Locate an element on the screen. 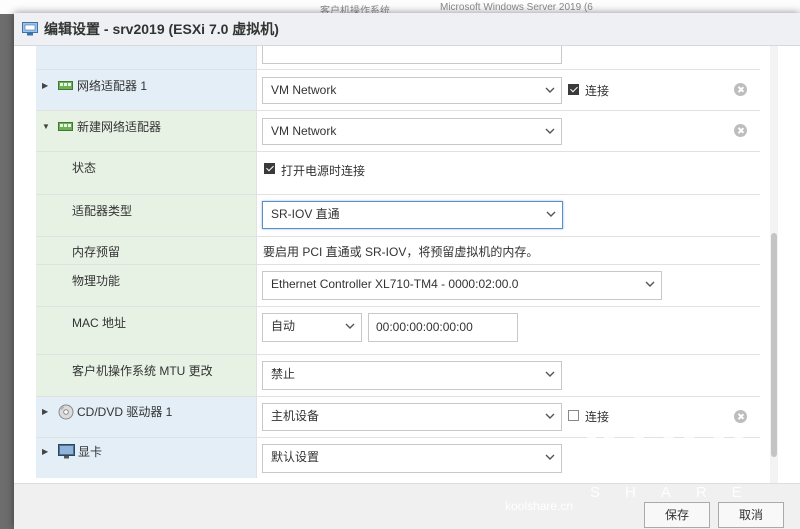 The height and width of the screenshot is (529, 800). row-memory-reservation: 内存预留 要启用 PCI 直通或 SR-IOV，将预留虚拟机的内存。 is located at coordinates (398, 251).